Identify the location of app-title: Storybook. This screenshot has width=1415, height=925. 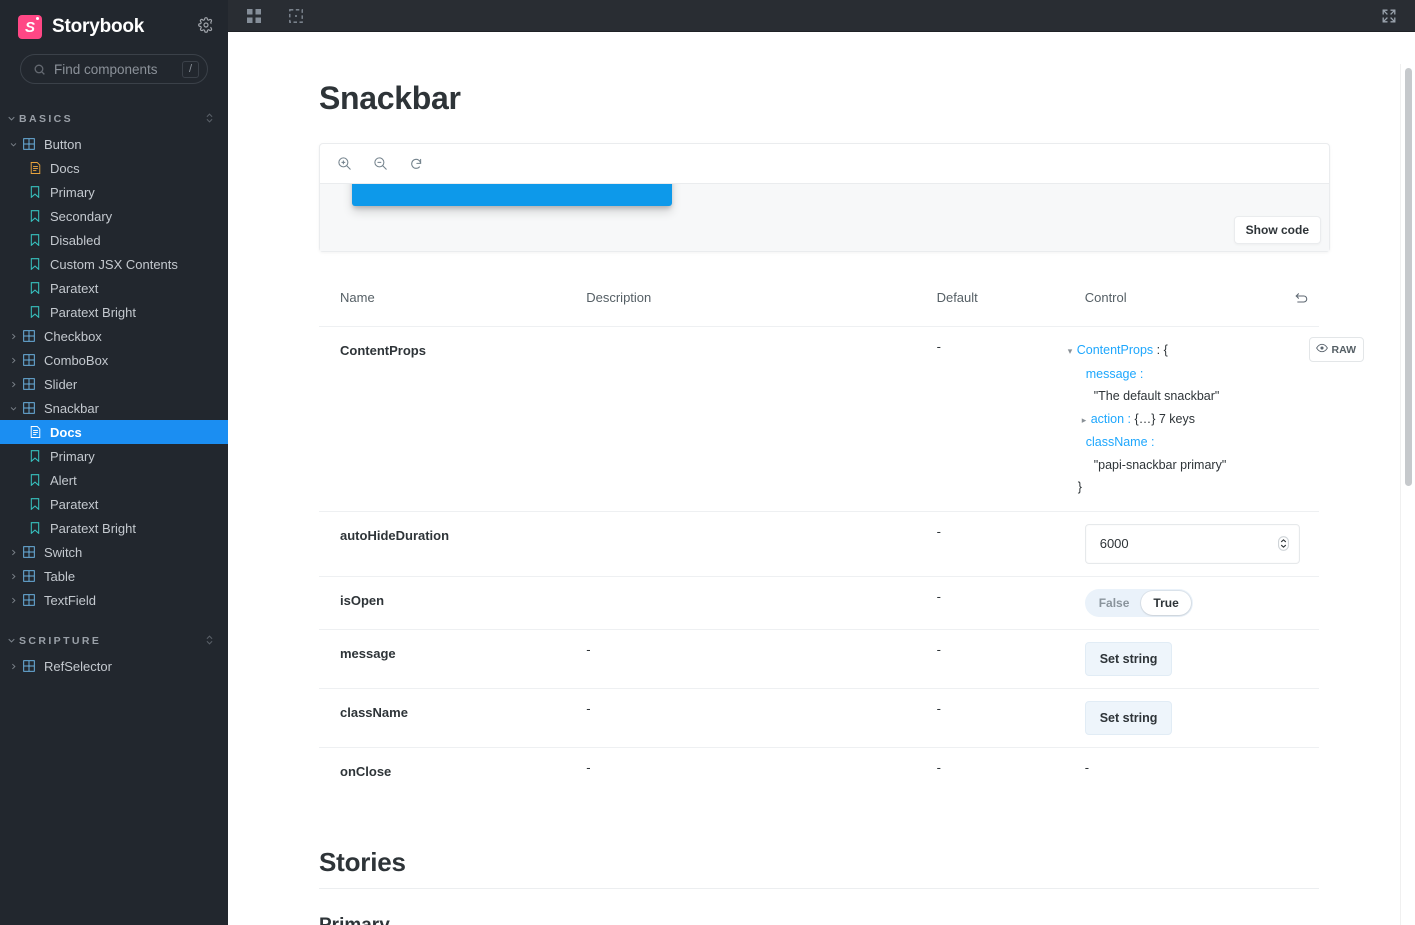
(98, 26).